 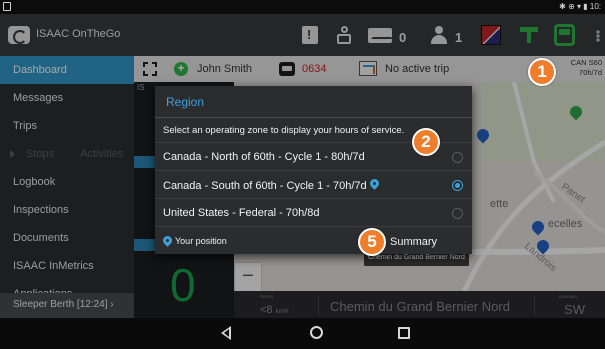 I want to click on status-bar-indicators: ✱ ⊕ ▾ ▮ 10:, so click(x=580, y=6).